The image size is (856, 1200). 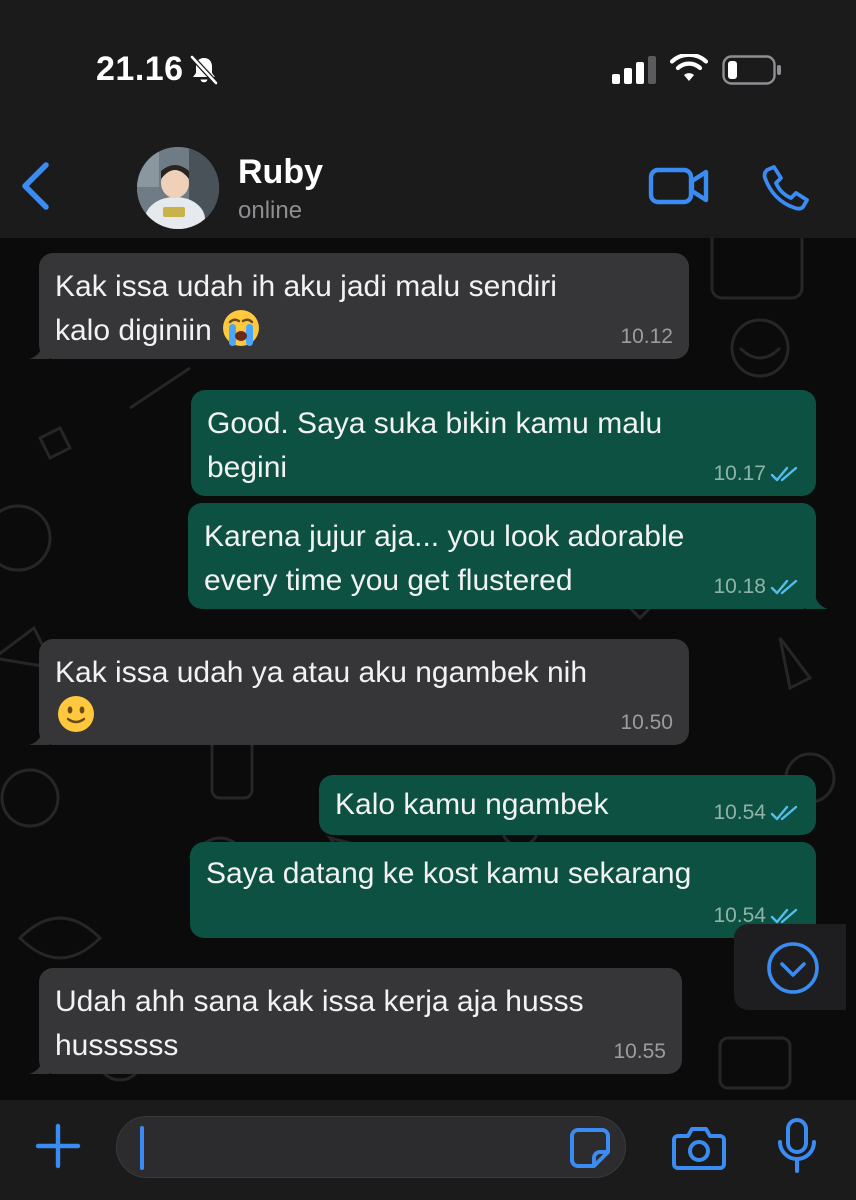 I want to click on message-time: 10.12, so click(x=646, y=336).